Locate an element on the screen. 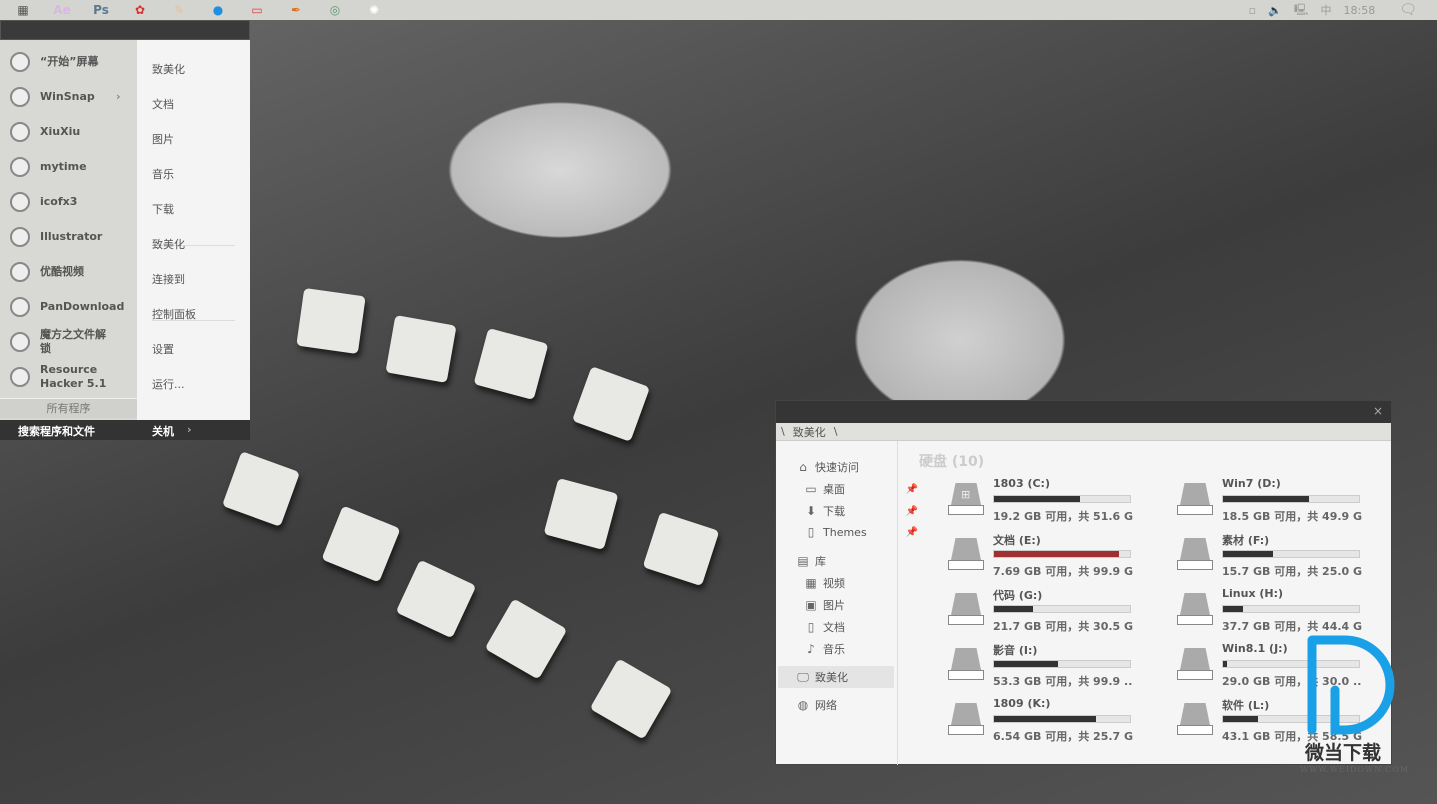 The image size is (1437, 804). program-item: 优酷视频 is located at coordinates (68, 271).